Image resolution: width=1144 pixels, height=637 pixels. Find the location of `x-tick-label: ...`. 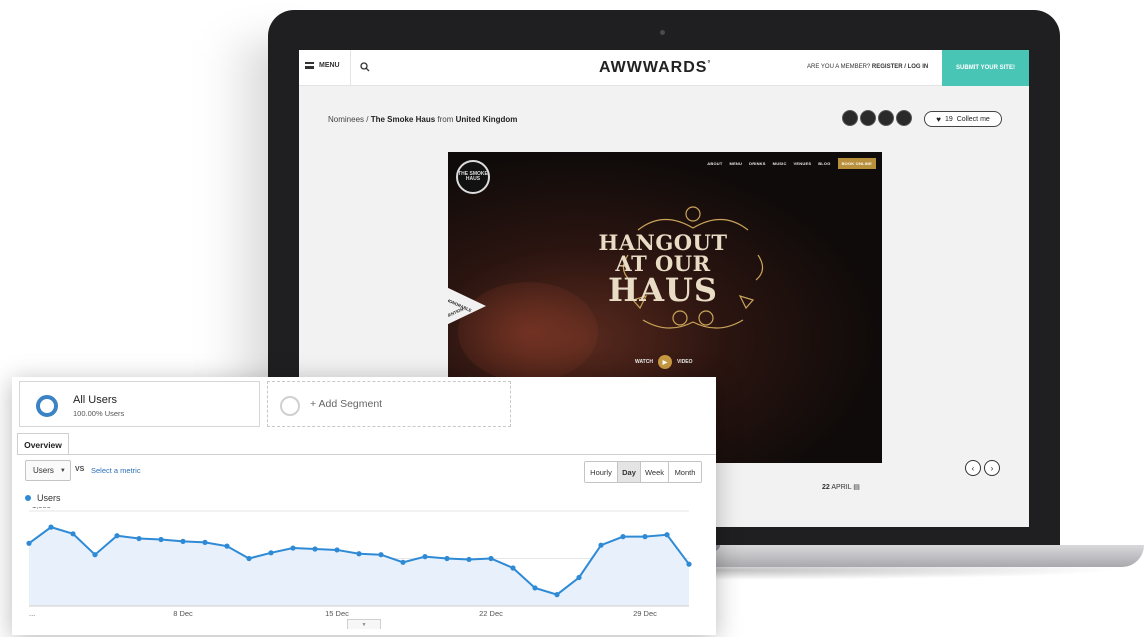

x-tick-label: ... is located at coordinates (32, 613).